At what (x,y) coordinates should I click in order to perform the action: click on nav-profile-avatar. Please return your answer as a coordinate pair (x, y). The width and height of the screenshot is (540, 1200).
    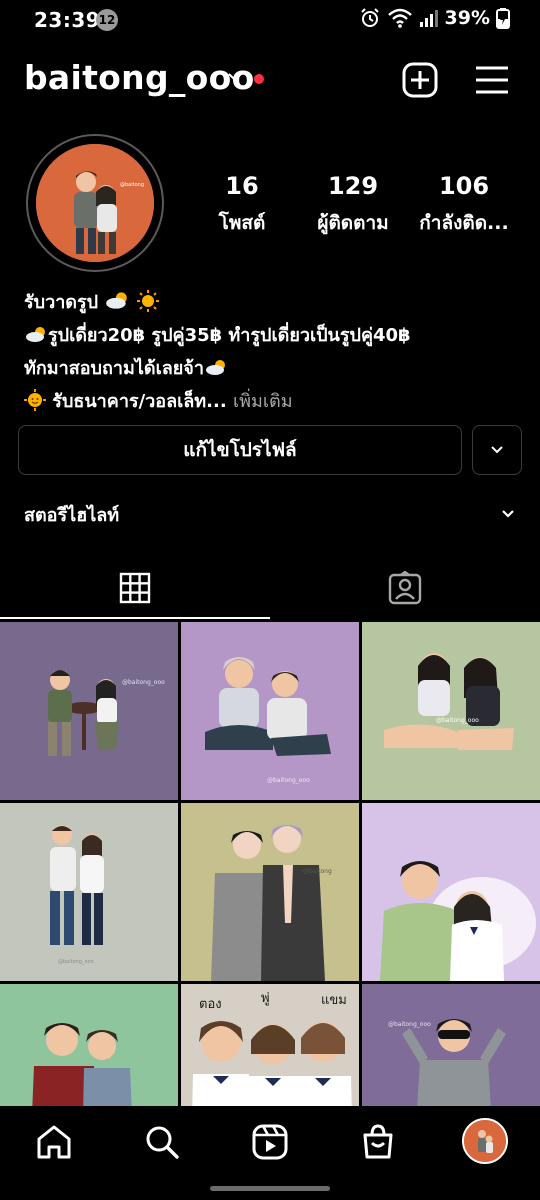
    Looking at the image, I should click on (485, 1141).